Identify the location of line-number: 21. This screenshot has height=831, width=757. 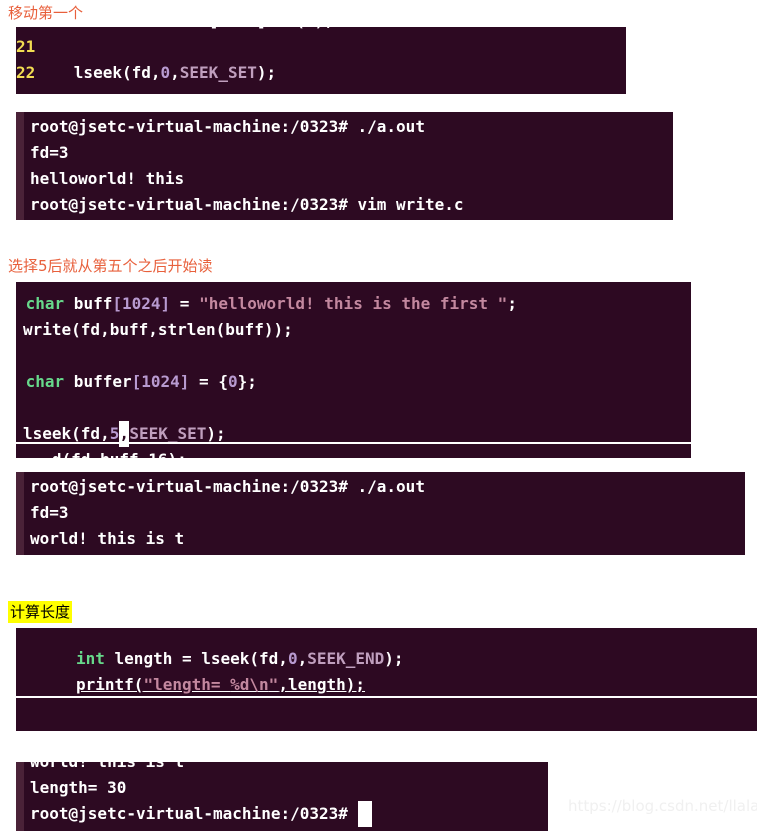
(26, 46).